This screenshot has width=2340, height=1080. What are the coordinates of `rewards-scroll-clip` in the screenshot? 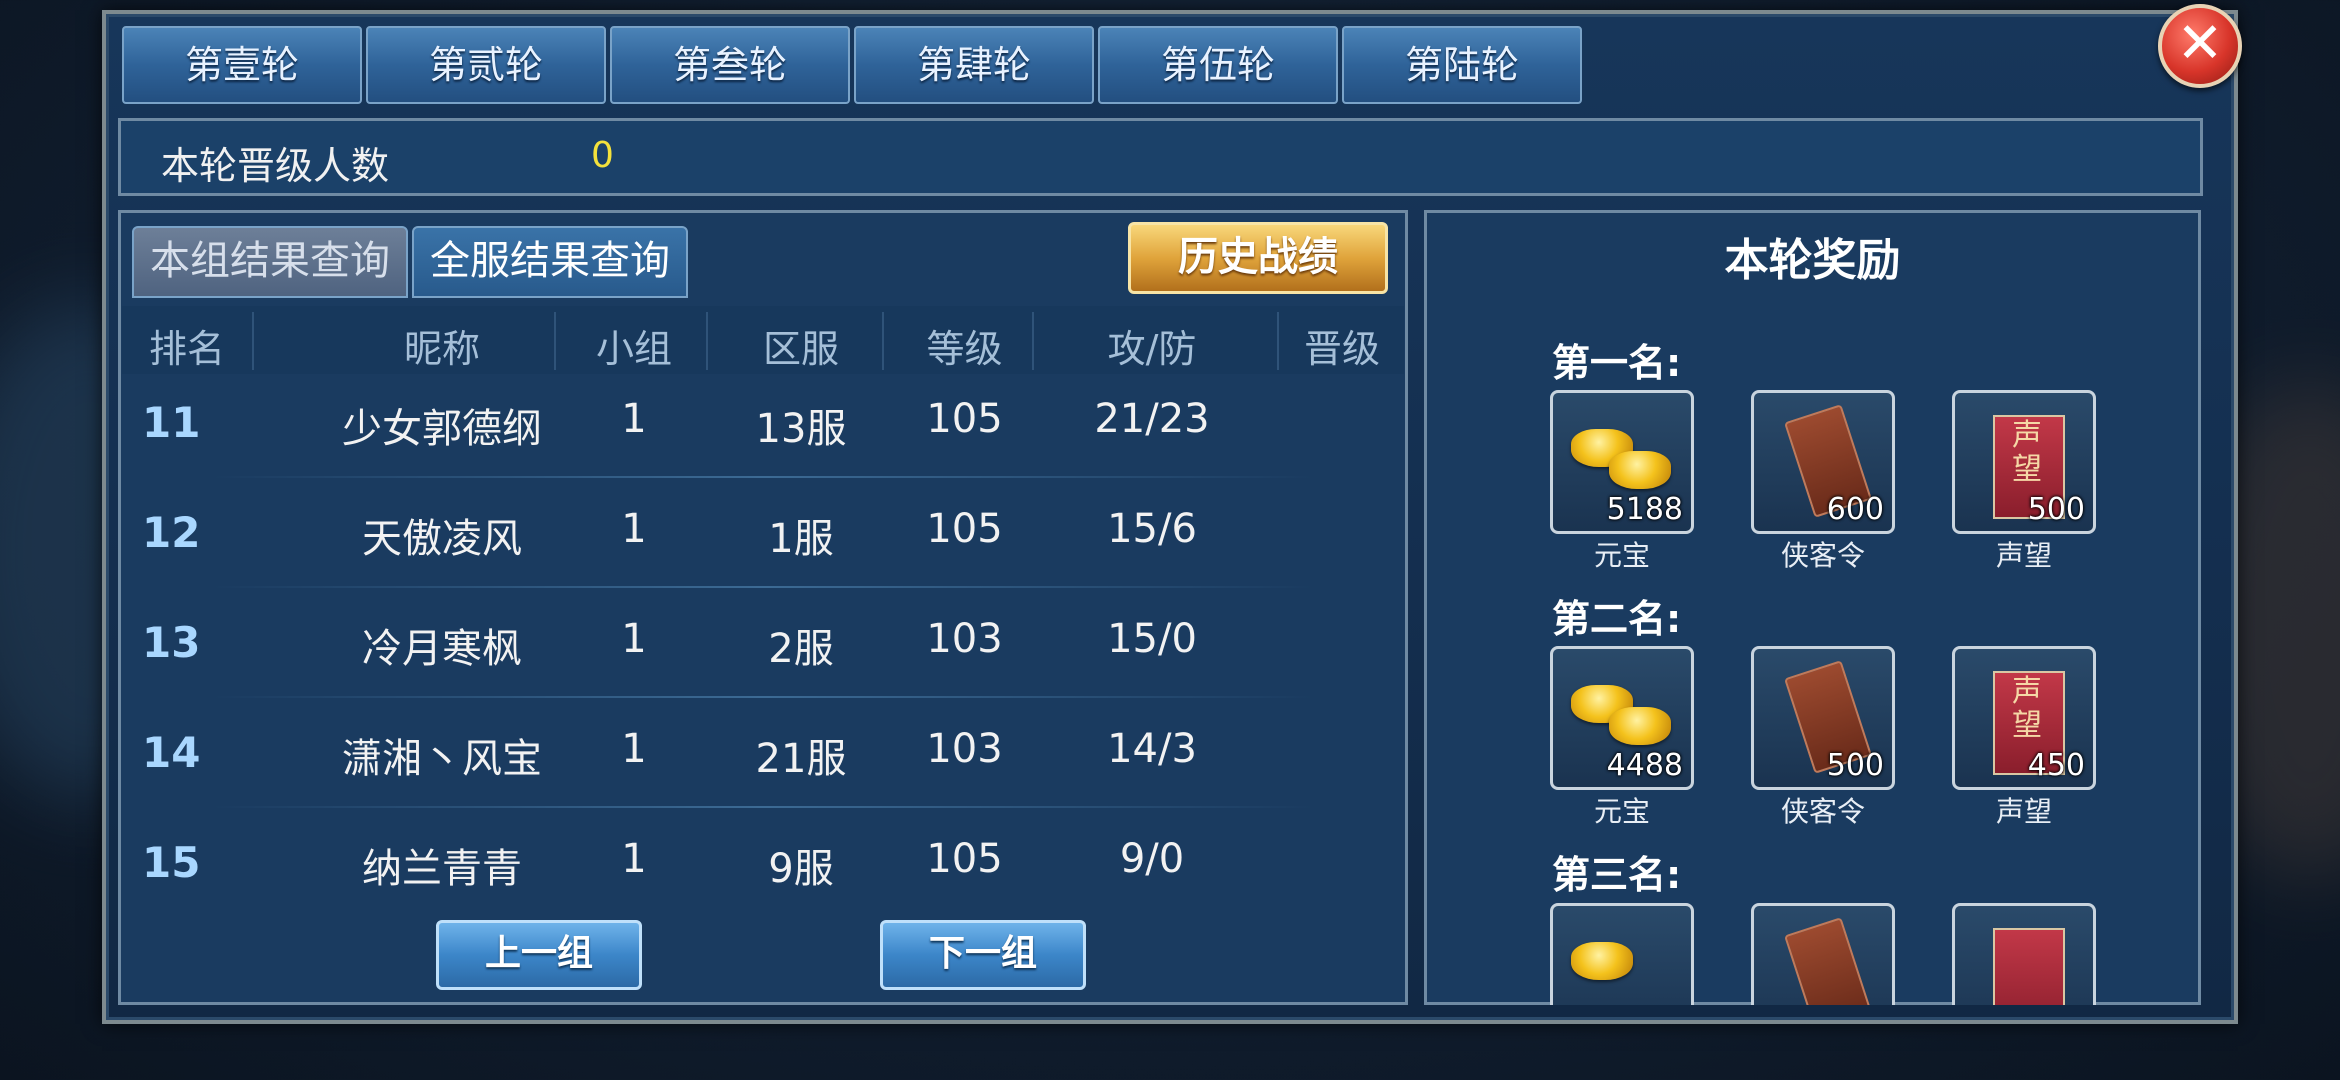 It's located at (1812, 950).